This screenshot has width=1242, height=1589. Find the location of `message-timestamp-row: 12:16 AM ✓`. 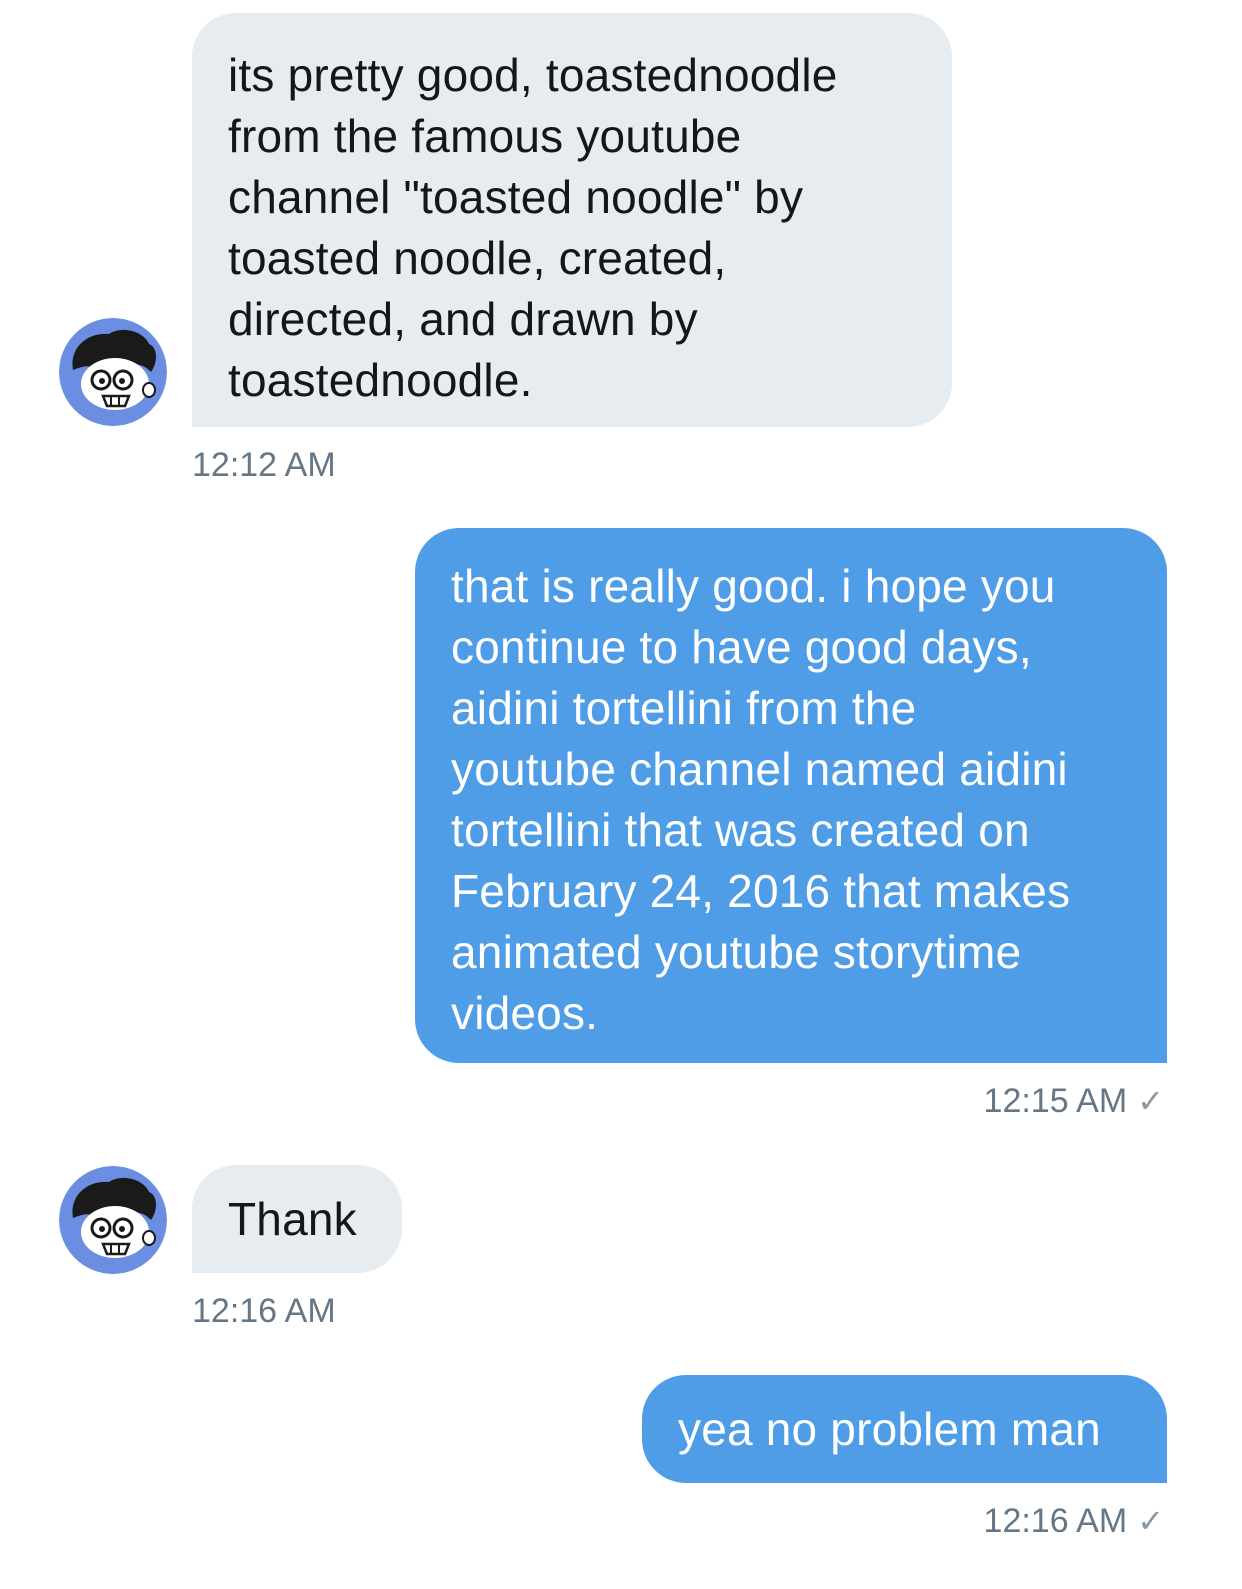

message-timestamp-row: 12:16 AM ✓ is located at coordinates (1074, 1521).